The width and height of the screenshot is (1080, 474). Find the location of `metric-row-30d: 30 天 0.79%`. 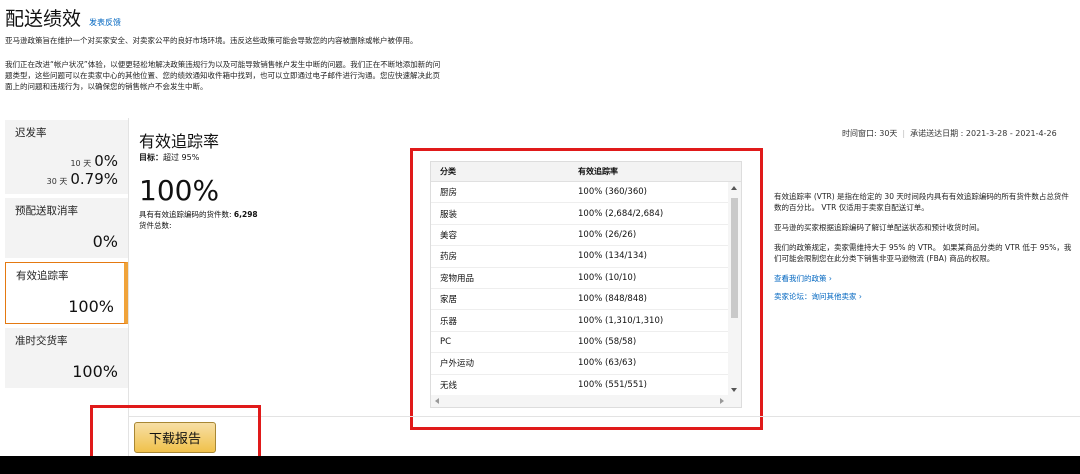

metric-row-30d: 30 天 0.79% is located at coordinates (66, 179).